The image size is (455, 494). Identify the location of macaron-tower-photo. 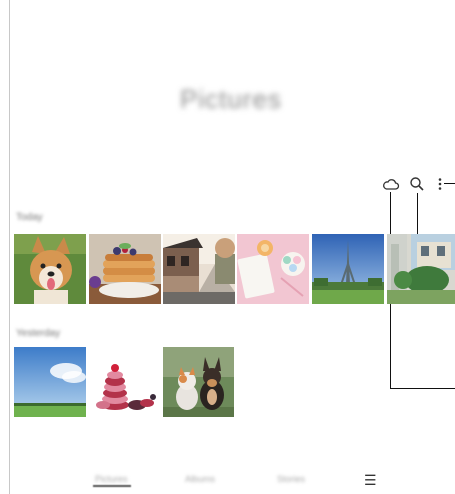
(125, 382).